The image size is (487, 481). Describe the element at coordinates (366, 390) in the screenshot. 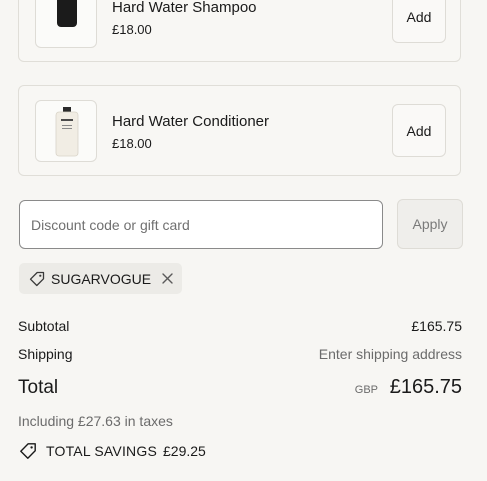

I see `currency-code: GBP` at that location.